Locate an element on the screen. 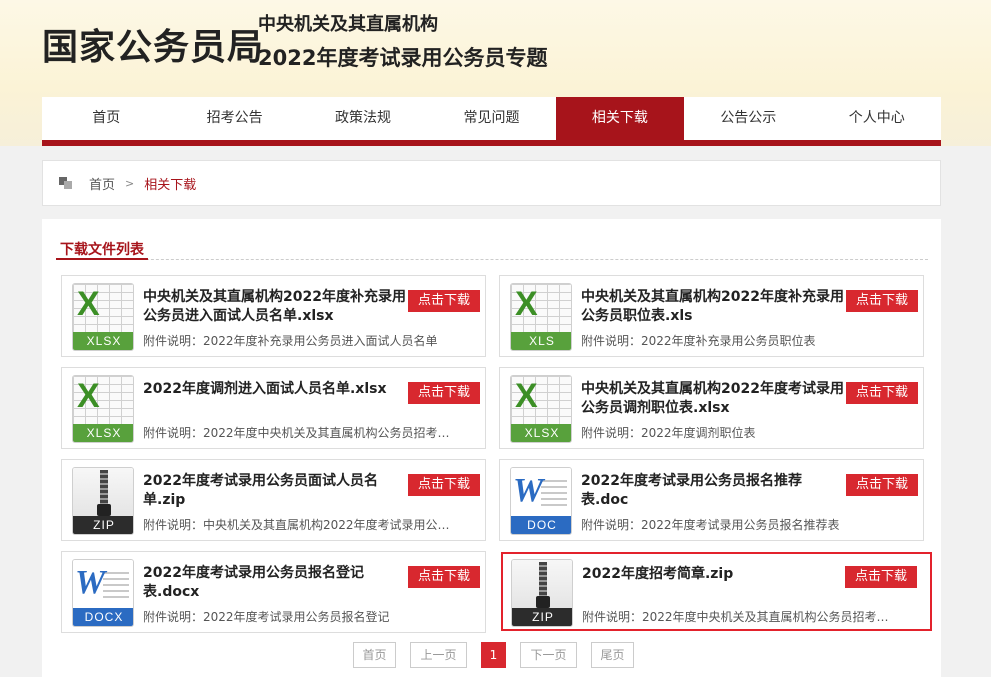 The width and height of the screenshot is (991, 677). nav-item-notices: 公告公示 is located at coordinates (748, 118).